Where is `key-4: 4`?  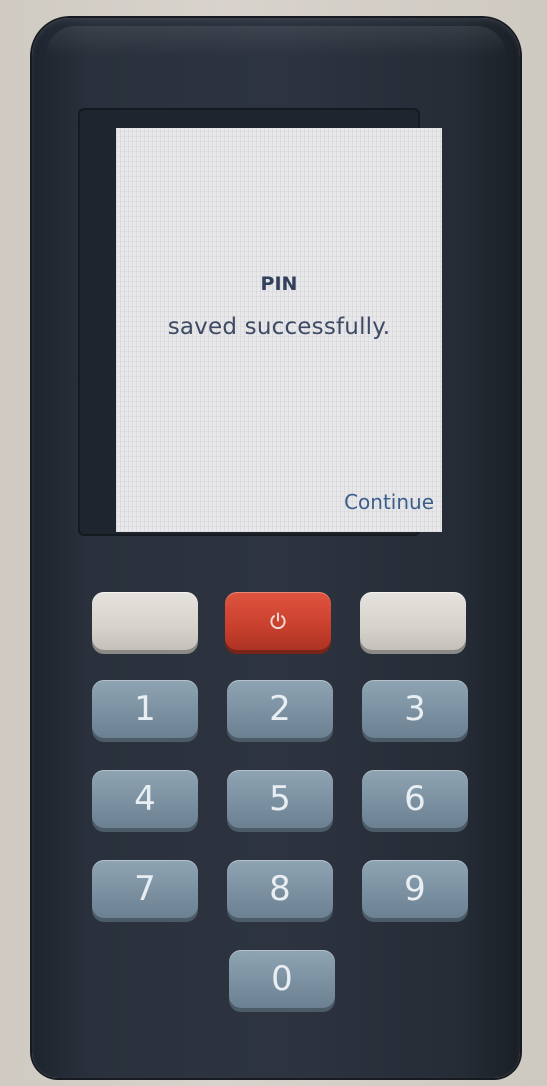
key-4: 4 is located at coordinates (145, 799).